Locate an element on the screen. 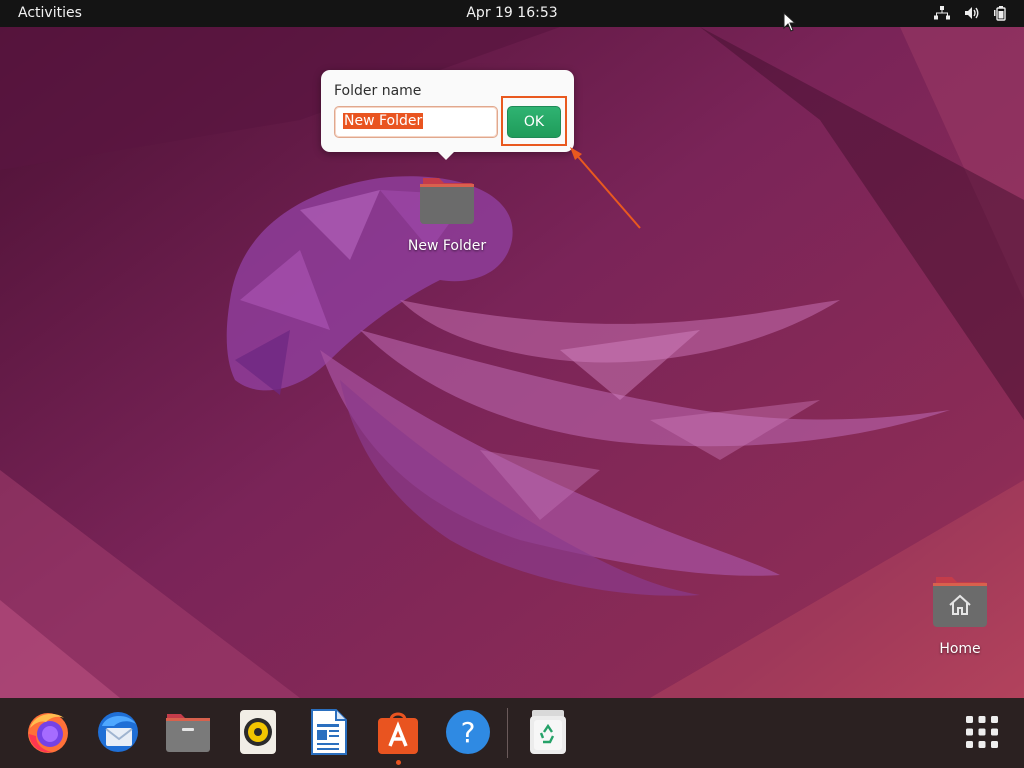  desktop-icon-label: New Folder is located at coordinates (447, 246).